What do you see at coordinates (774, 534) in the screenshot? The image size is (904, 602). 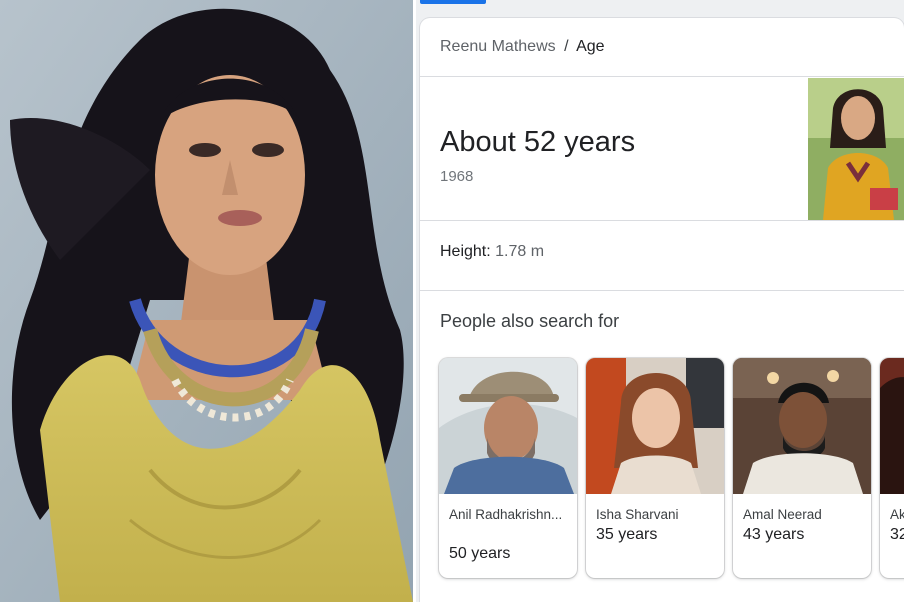 I see `person-age: 43 years` at bounding box center [774, 534].